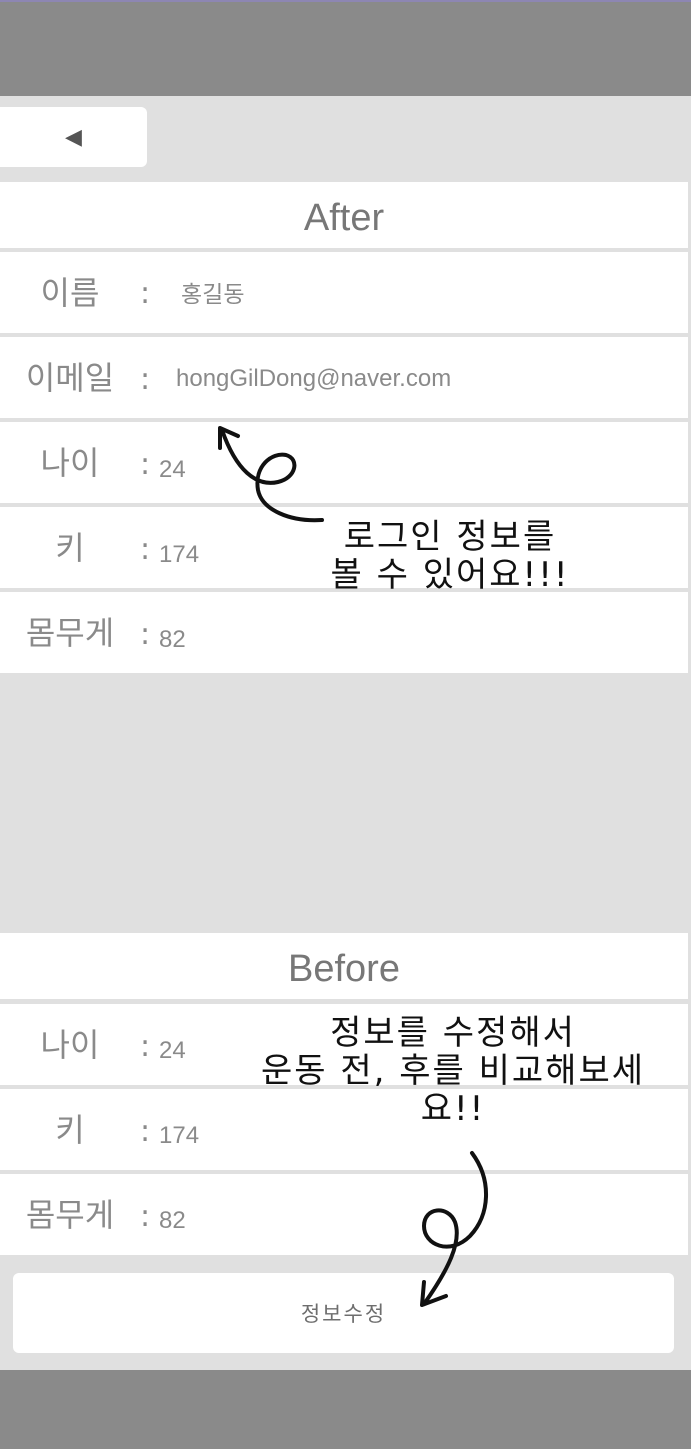 The height and width of the screenshot is (1449, 691). I want to click on edit-info-annotation: 정보를 수정해서 운동 전, 후를 비교해보세 요!!, so click(453, 1071).